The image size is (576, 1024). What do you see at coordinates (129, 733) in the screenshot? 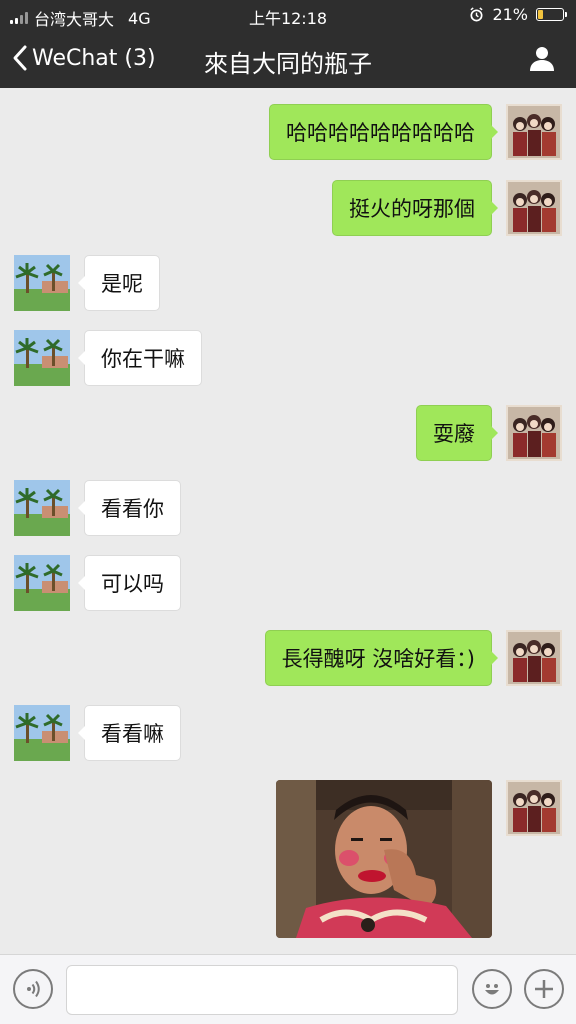
I see `message-bubble: 看看嘛` at bounding box center [129, 733].